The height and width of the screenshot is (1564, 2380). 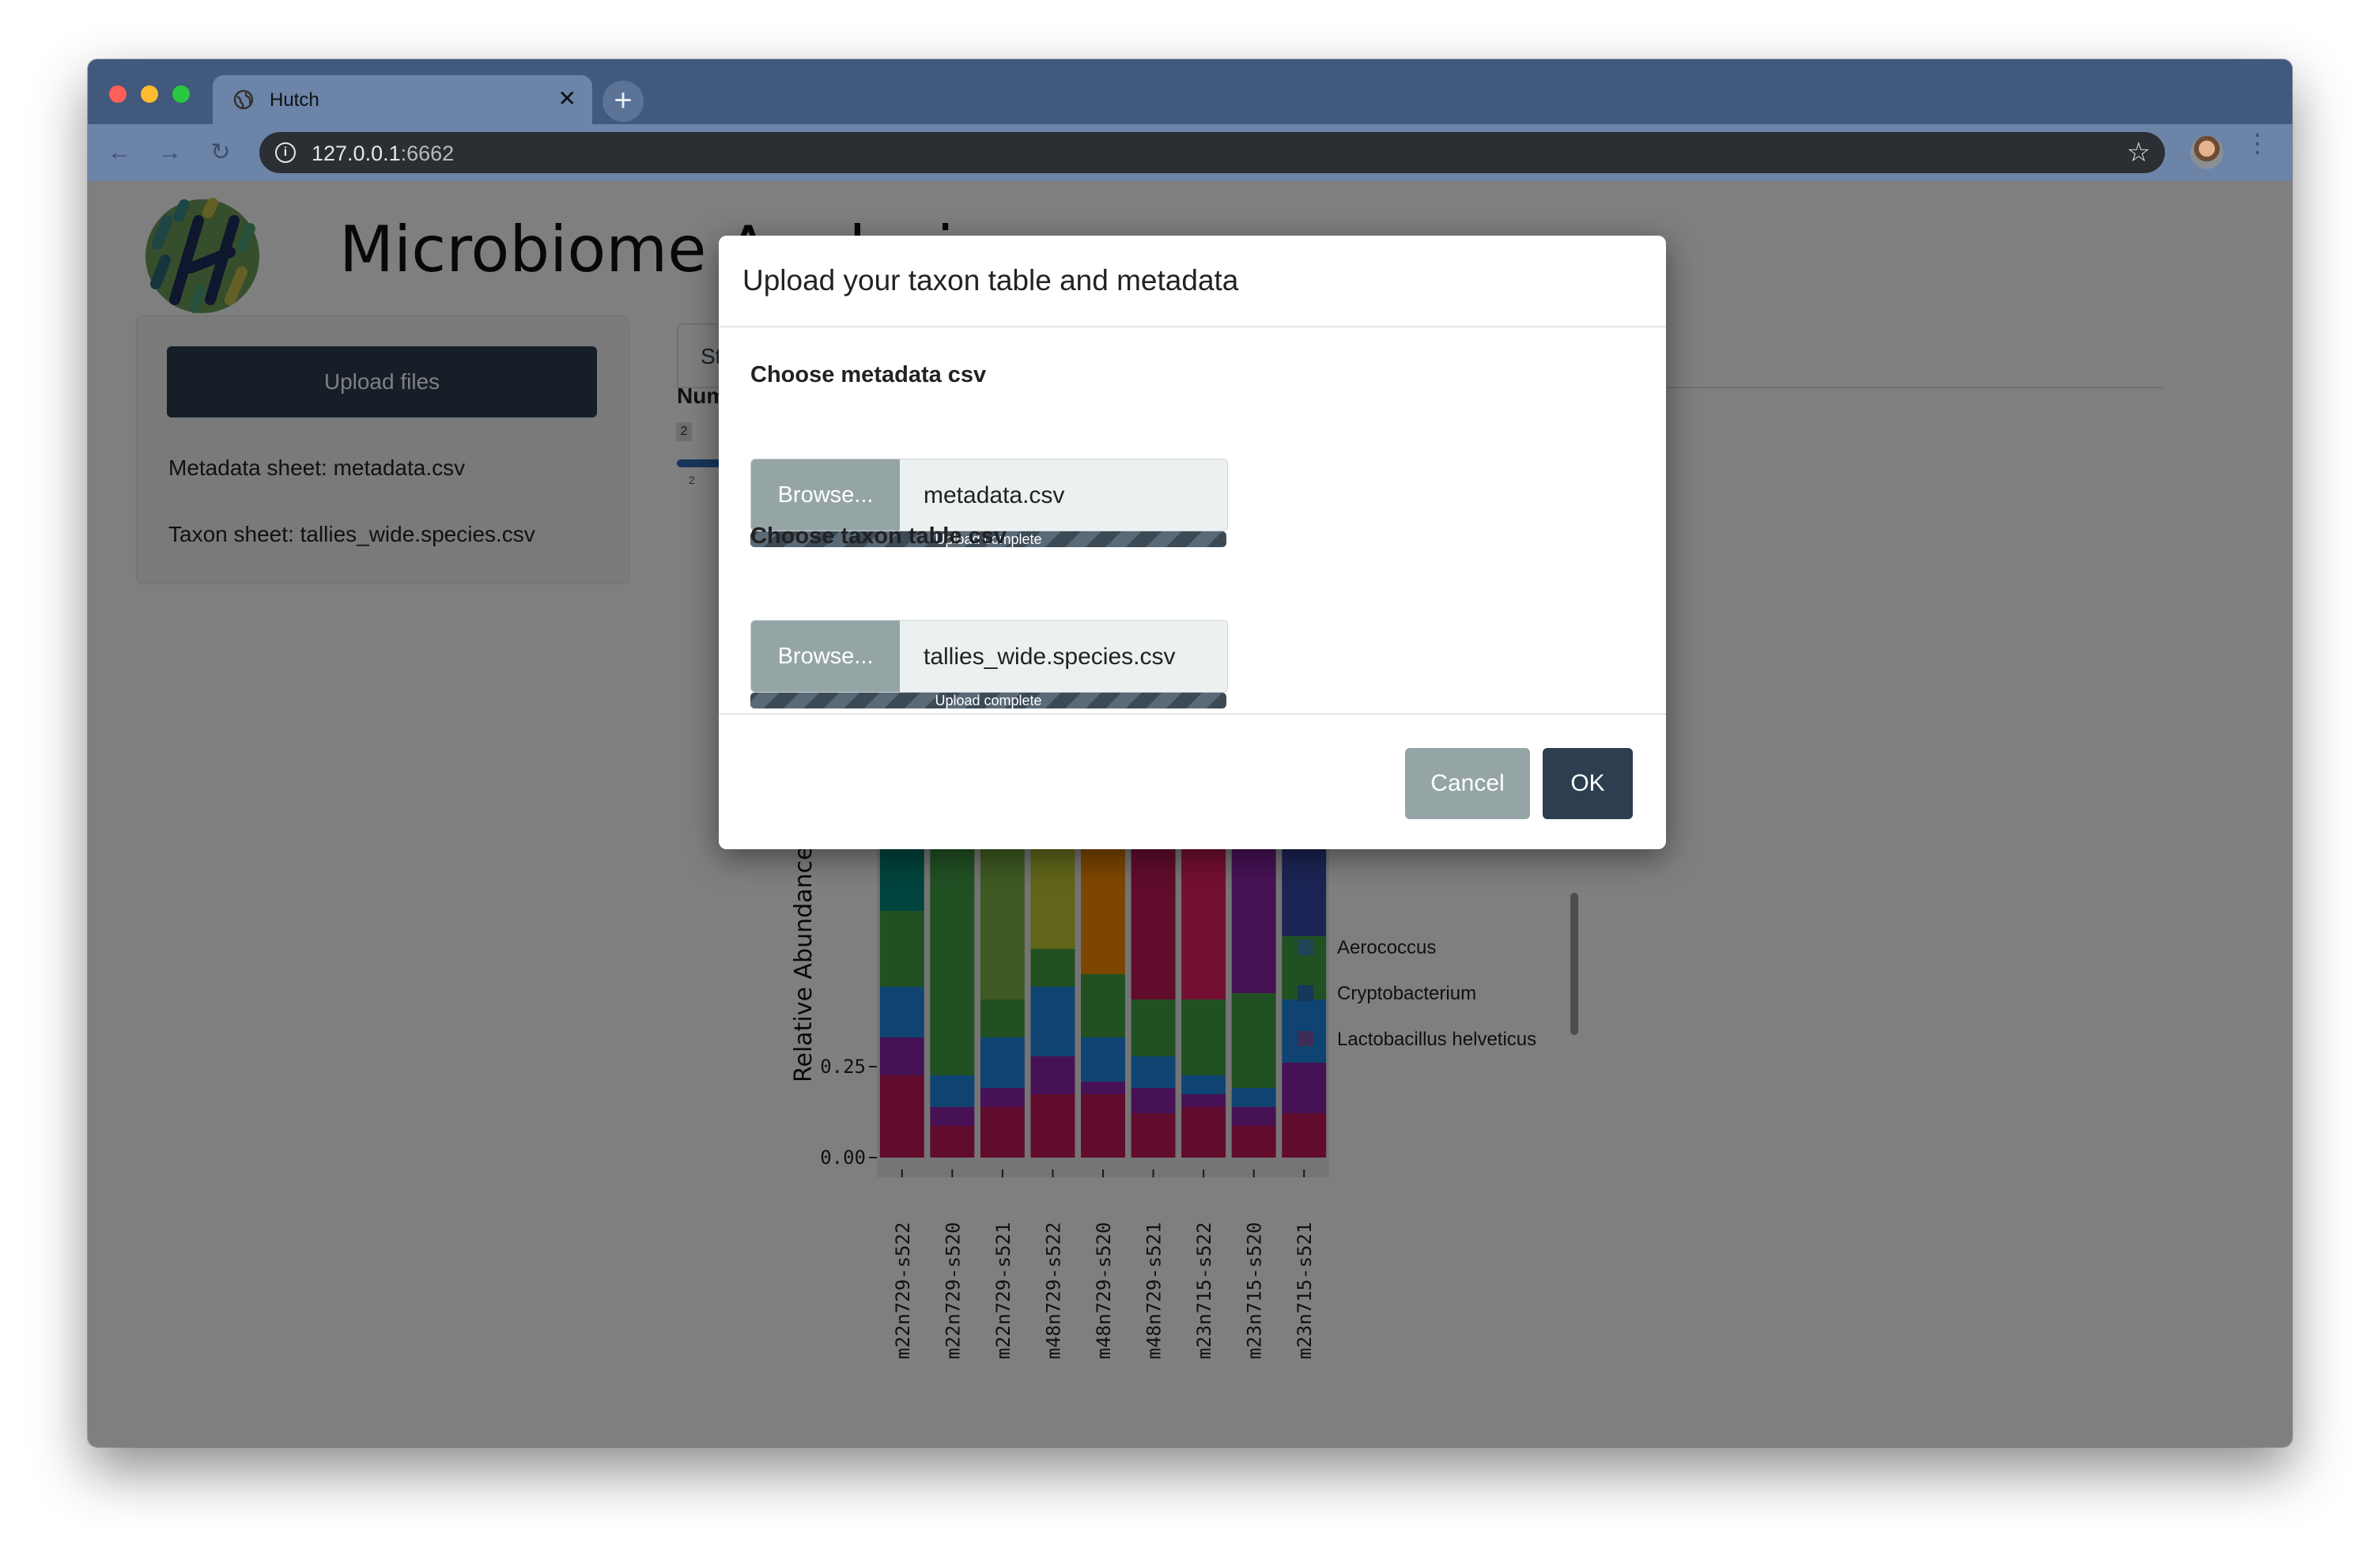 What do you see at coordinates (356, 153) in the screenshot?
I see `url-host: 127.0.0.1` at bounding box center [356, 153].